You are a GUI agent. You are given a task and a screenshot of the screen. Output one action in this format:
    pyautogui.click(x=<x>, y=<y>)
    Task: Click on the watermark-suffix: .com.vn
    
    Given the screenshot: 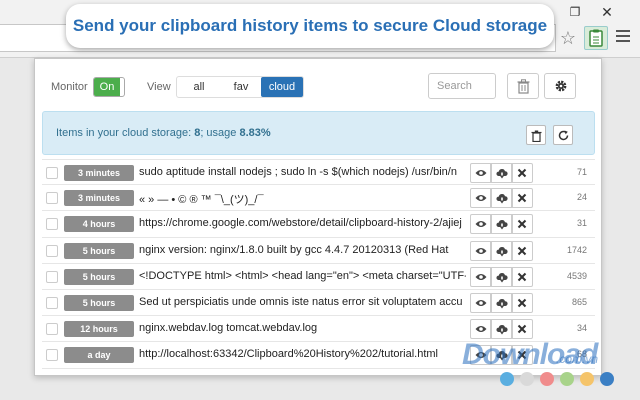 What is the action you would take?
    pyautogui.click(x=577, y=359)
    